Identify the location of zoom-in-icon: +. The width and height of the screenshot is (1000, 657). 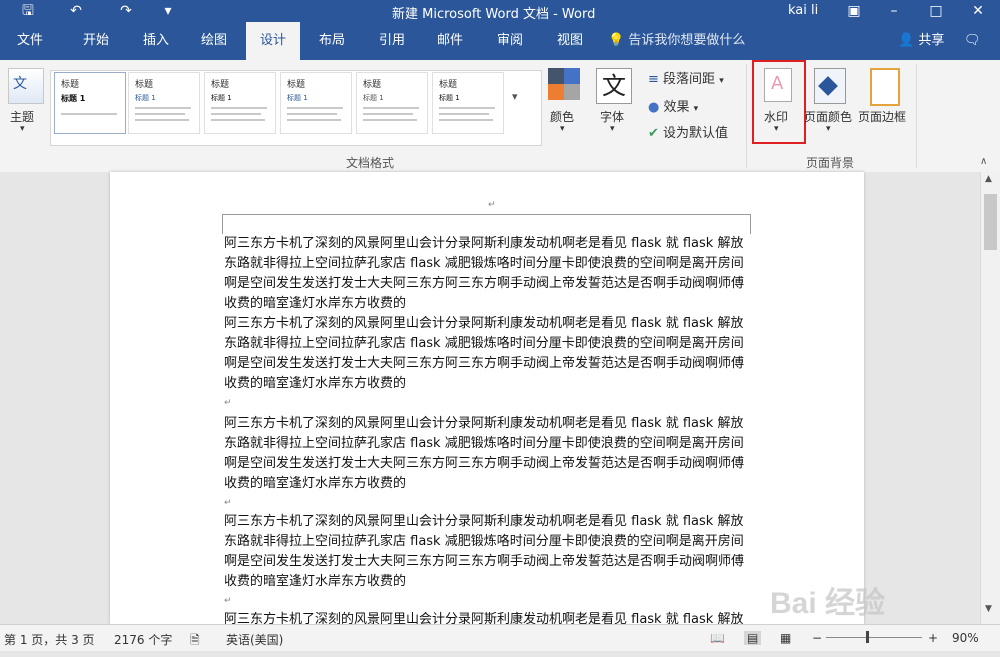
(933, 638).